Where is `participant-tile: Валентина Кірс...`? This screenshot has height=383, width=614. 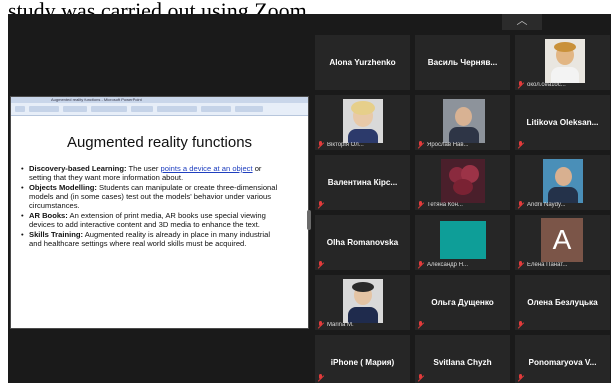
participant-tile: Валентина Кірс... is located at coordinates (362, 182).